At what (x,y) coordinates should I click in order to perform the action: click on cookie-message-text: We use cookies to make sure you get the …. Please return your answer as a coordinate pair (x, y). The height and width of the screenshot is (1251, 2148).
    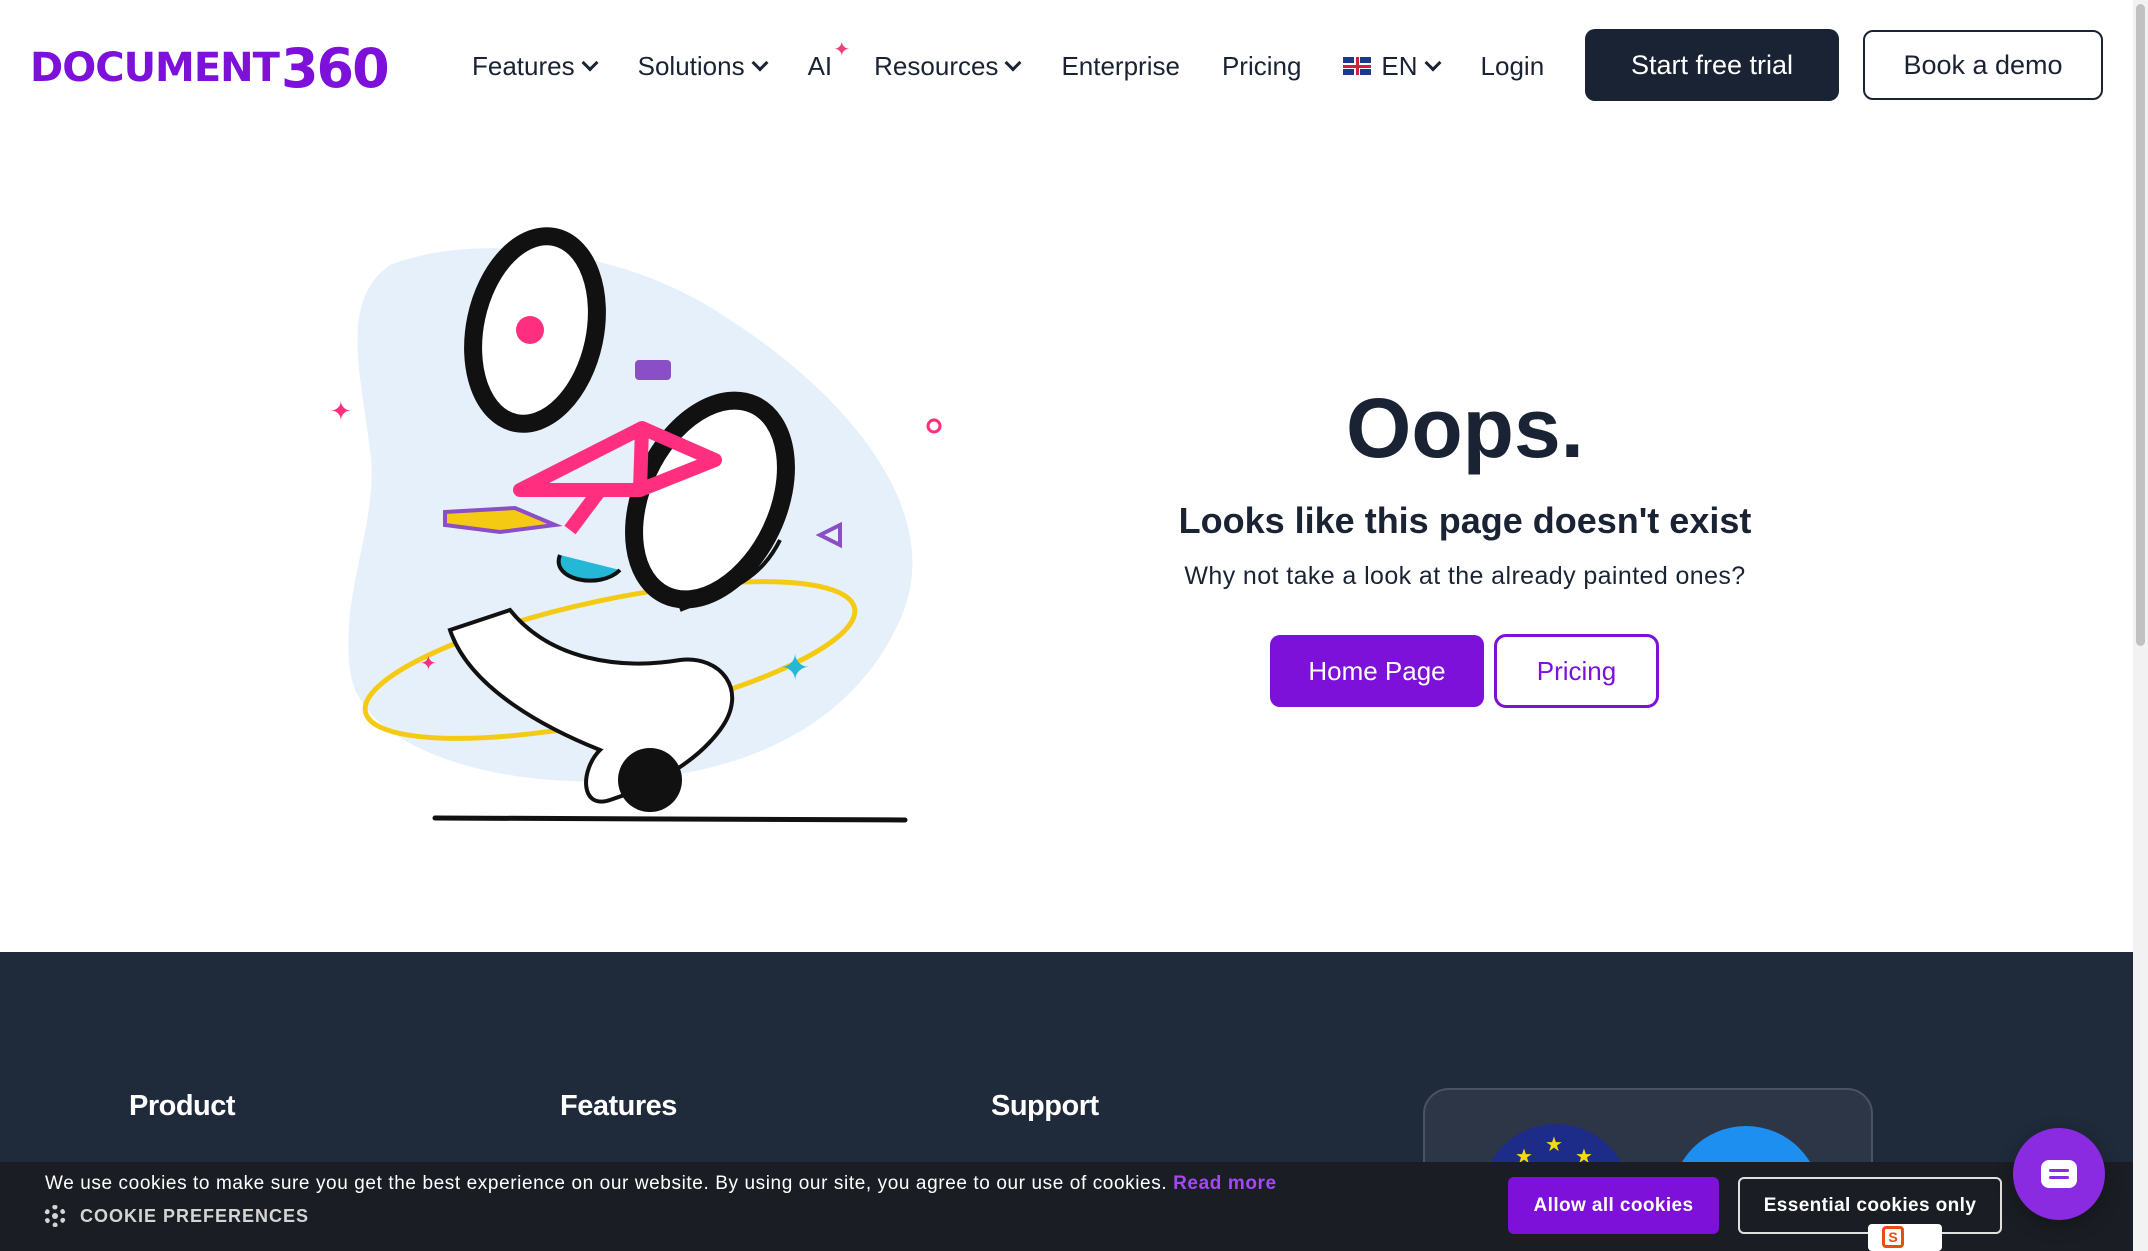
    Looking at the image, I should click on (606, 1183).